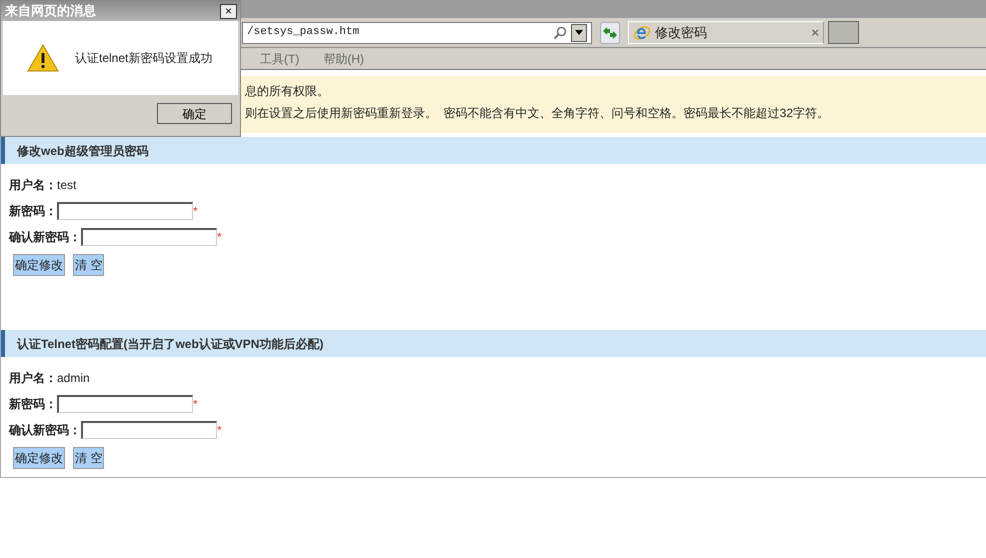 This screenshot has width=986, height=558. Describe the element at coordinates (280, 59) in the screenshot. I see `menu-item: 工具(T)` at that location.